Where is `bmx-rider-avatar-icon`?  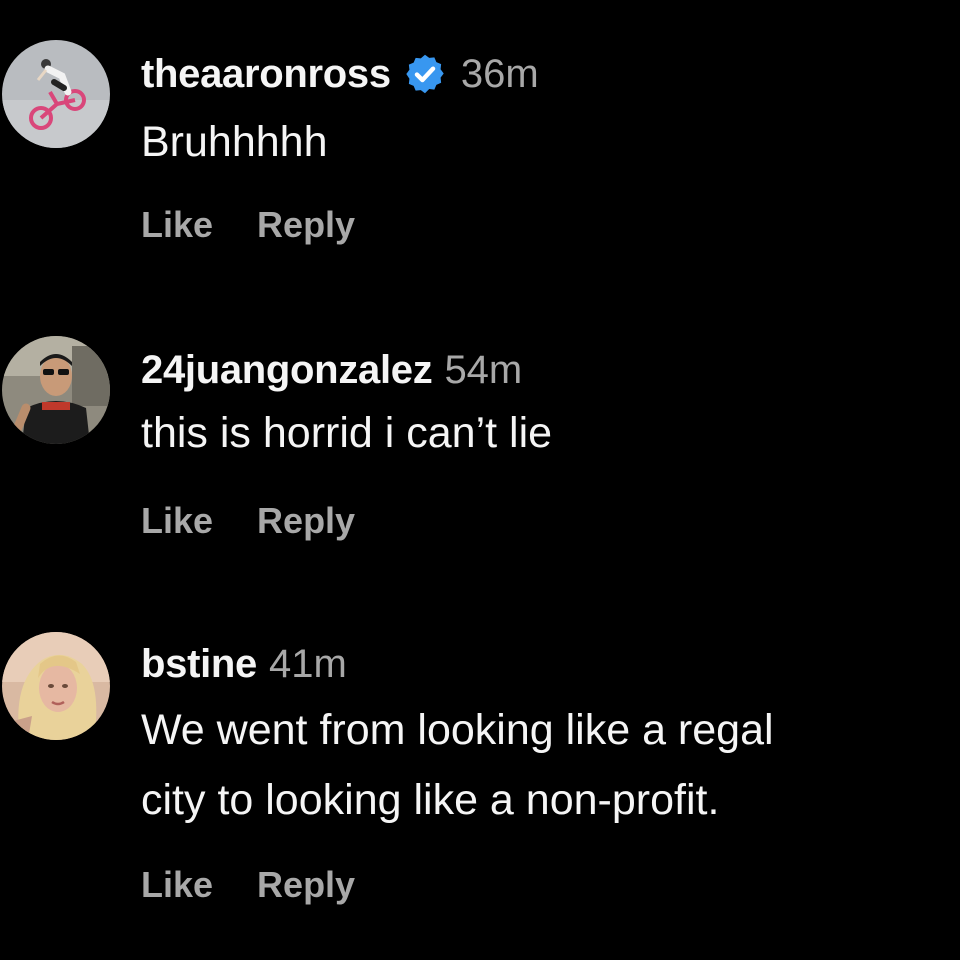 bmx-rider-avatar-icon is located at coordinates (56, 94).